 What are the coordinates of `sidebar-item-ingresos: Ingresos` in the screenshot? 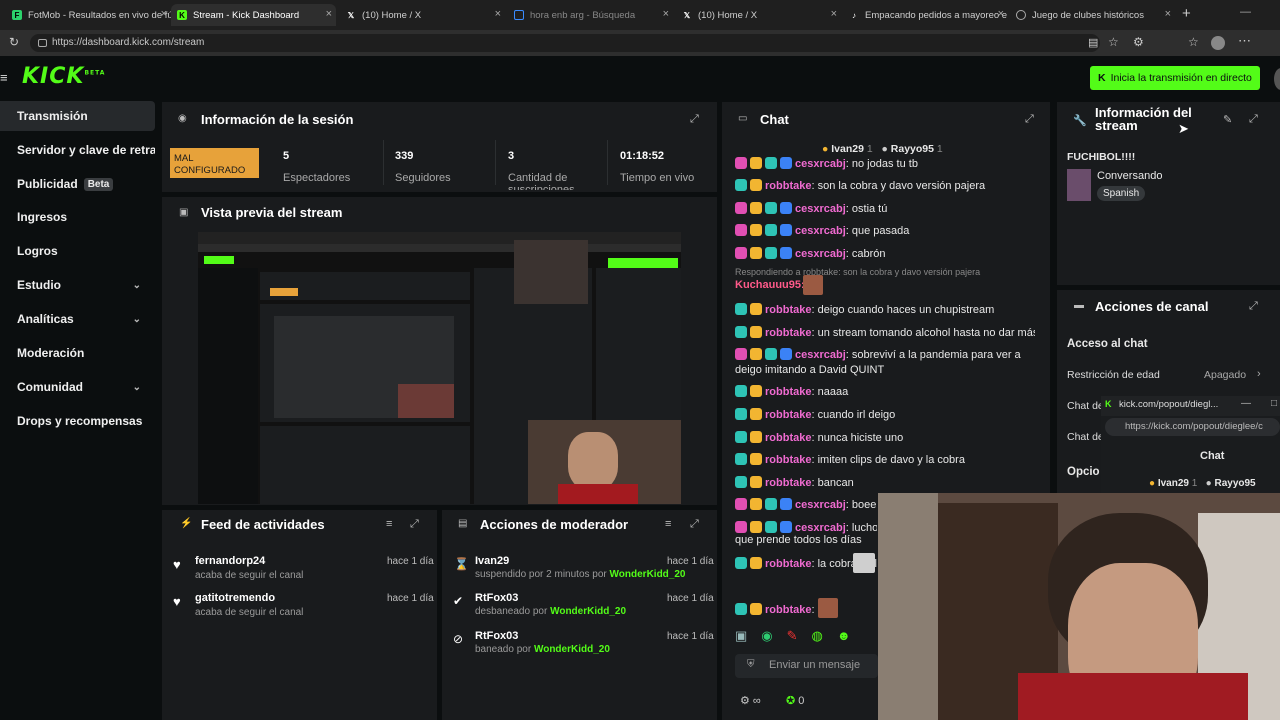 It's located at (77, 217).